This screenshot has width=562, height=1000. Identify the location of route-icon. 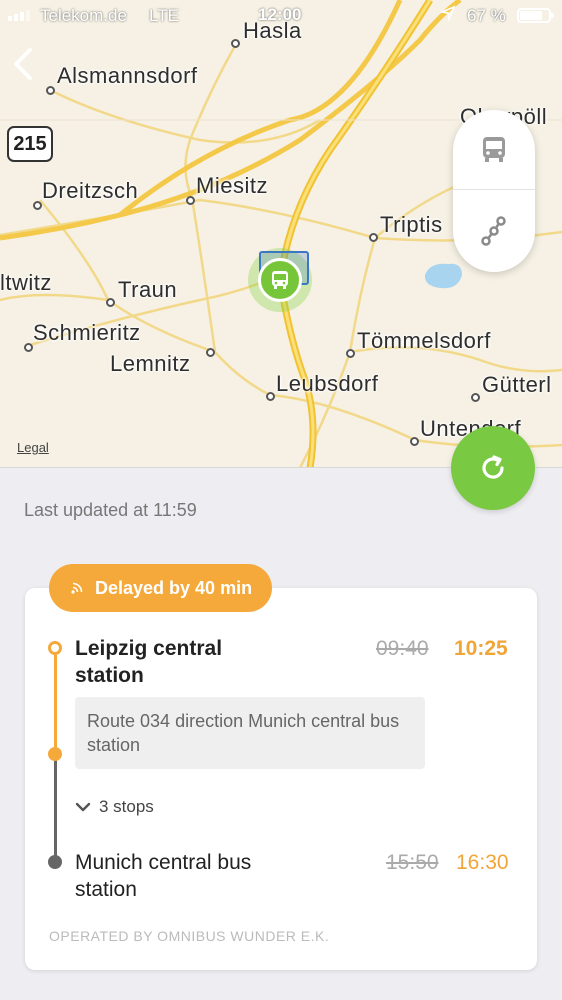
(493, 231).